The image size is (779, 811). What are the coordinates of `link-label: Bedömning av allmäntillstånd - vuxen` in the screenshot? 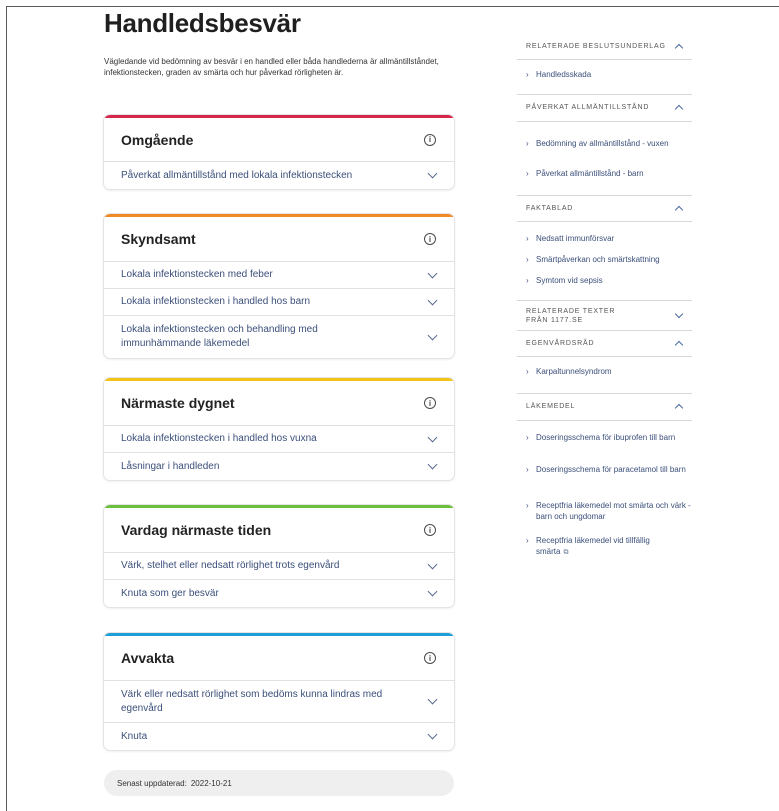 It's located at (602, 143).